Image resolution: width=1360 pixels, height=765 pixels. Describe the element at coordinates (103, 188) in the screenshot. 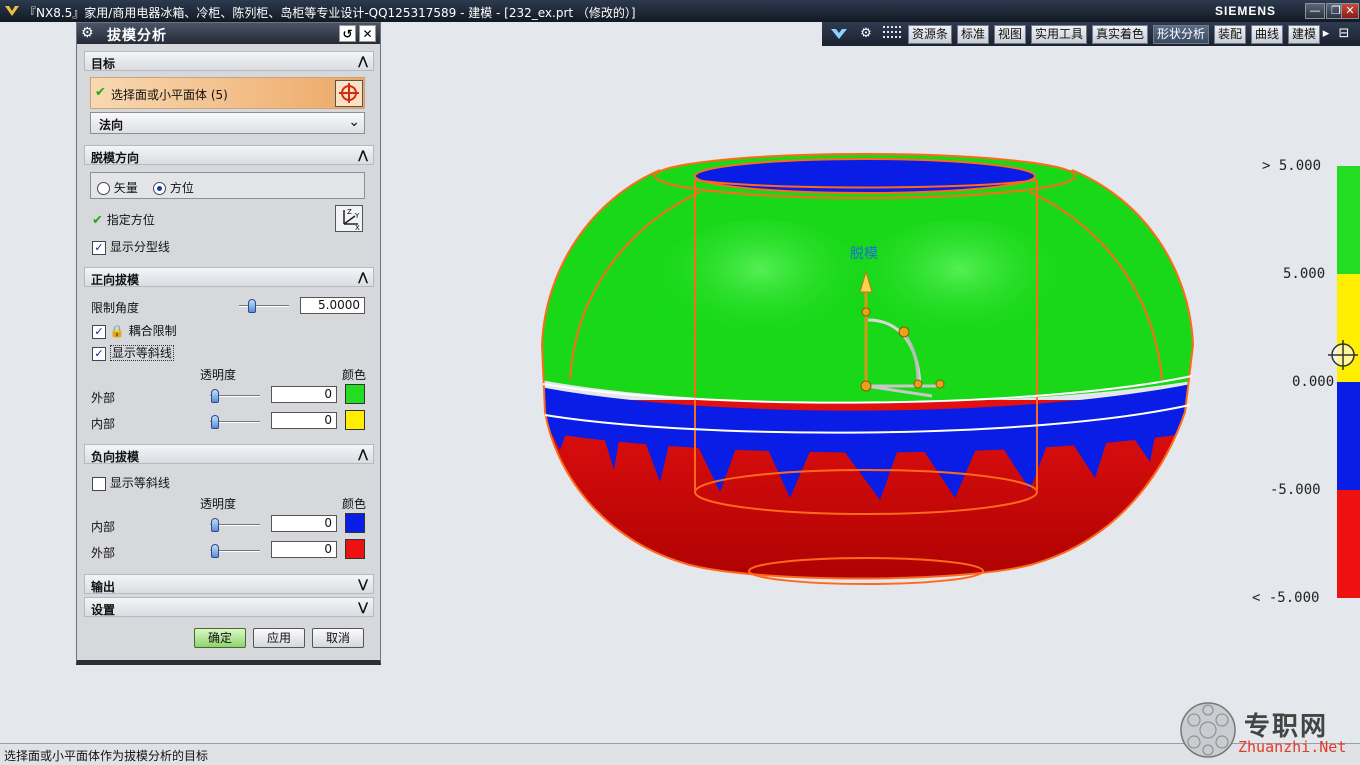

I see `radio-vector-button` at that location.